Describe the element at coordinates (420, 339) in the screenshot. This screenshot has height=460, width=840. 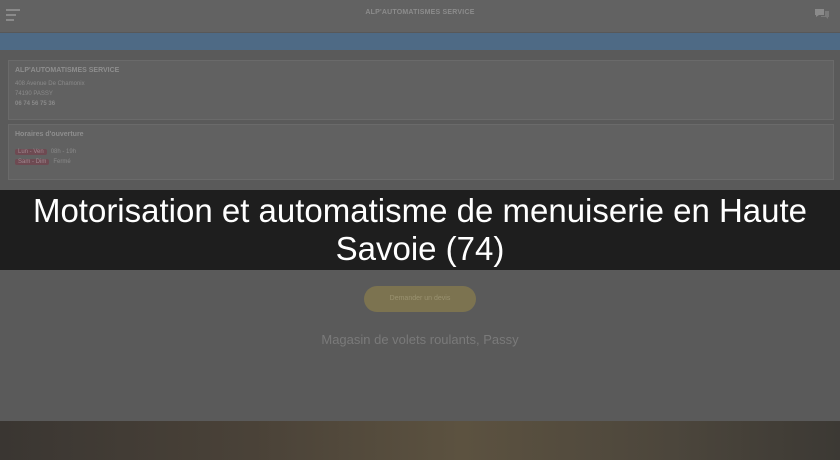
I see `shop-title: Magasin de volets roulants, Passy` at that location.